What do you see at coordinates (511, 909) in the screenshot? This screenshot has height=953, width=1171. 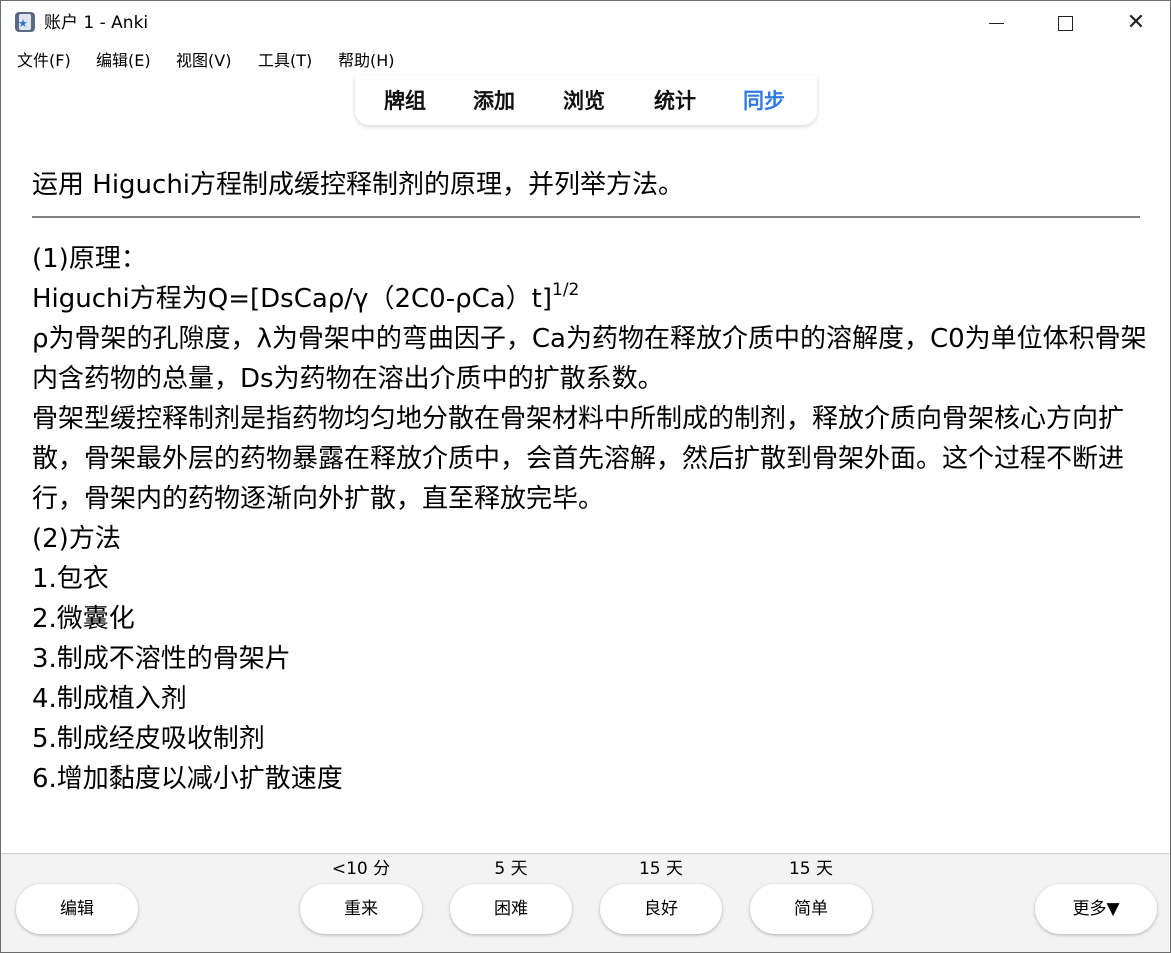 I see `hard-button: 困难` at bounding box center [511, 909].